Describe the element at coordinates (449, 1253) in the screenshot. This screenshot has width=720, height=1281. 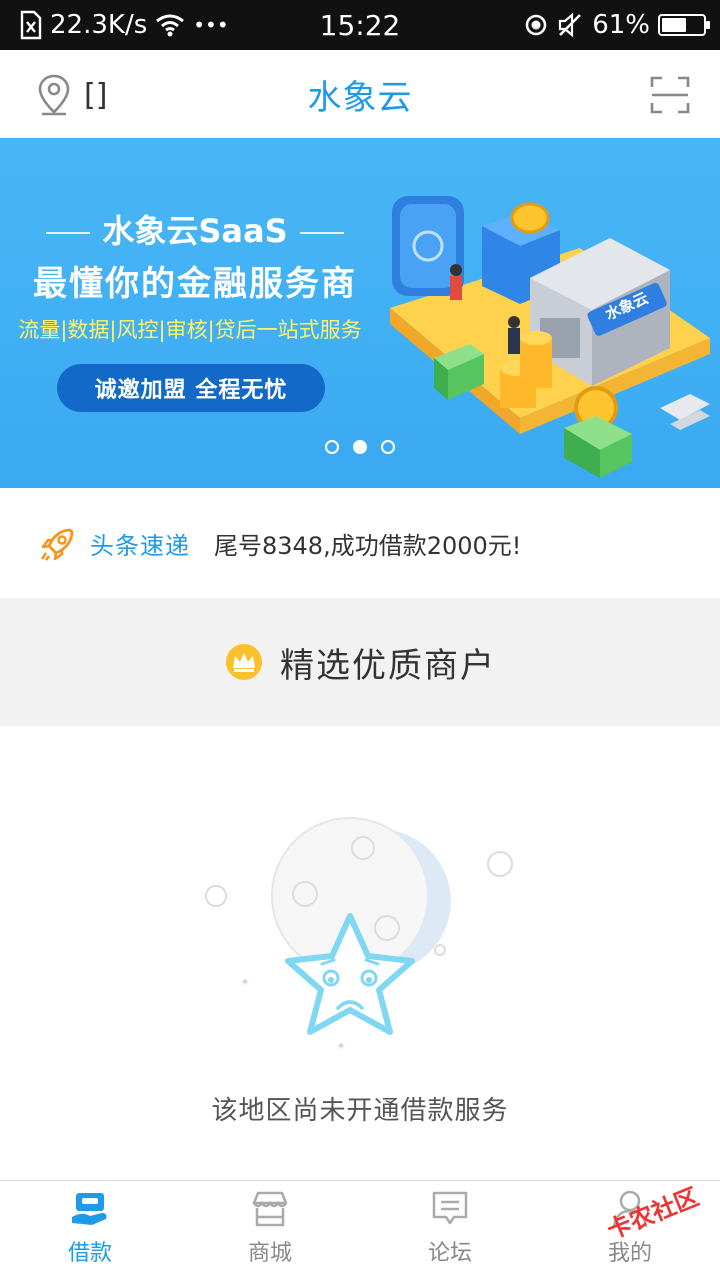
I see `tab-label-forum: 论坛` at that location.